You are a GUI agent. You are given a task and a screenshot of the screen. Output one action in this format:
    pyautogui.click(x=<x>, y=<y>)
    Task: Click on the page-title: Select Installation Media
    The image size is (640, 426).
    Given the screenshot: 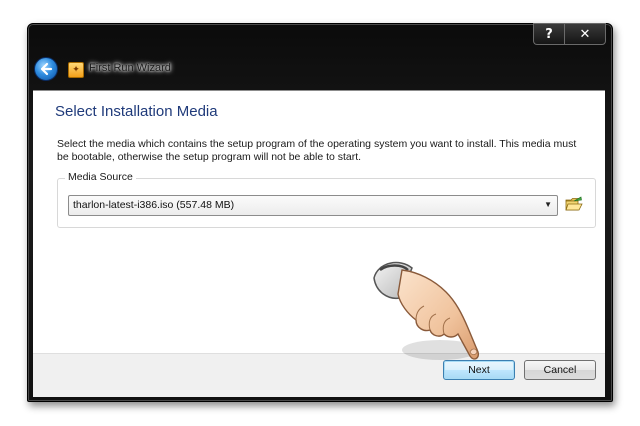 What is the action you would take?
    pyautogui.click(x=136, y=111)
    